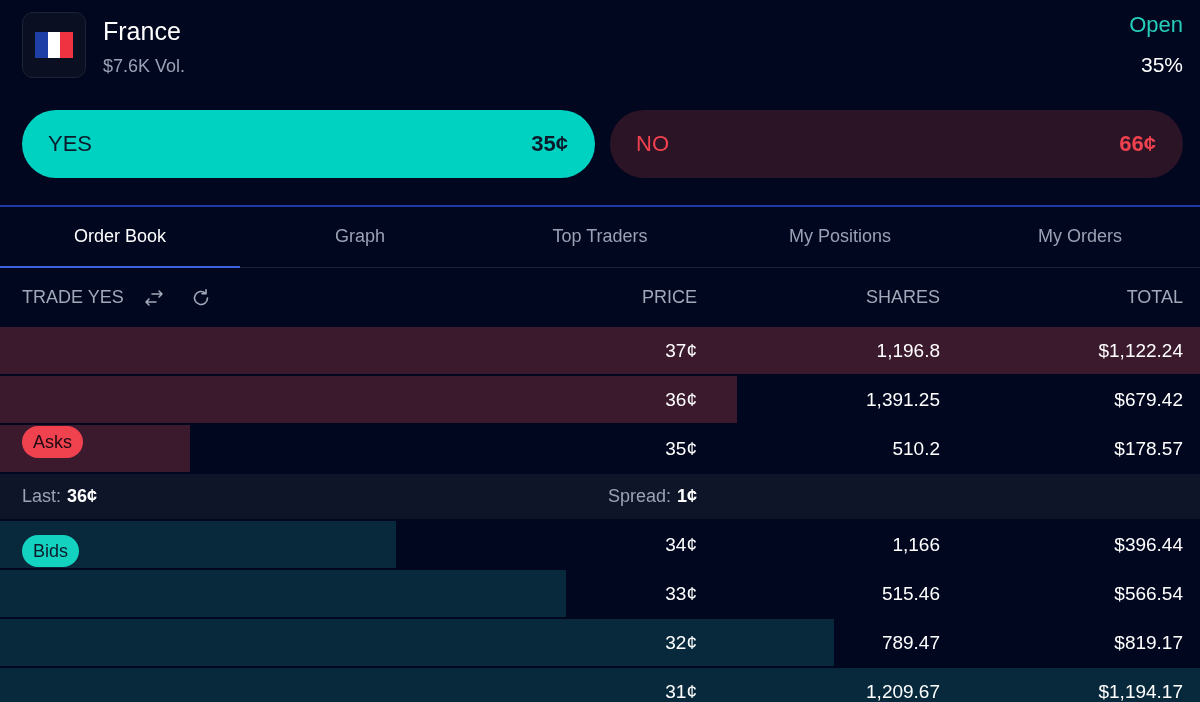 This screenshot has width=1200, height=702. Describe the element at coordinates (308, 144) in the screenshot. I see `yes-button: YES 35¢` at that location.